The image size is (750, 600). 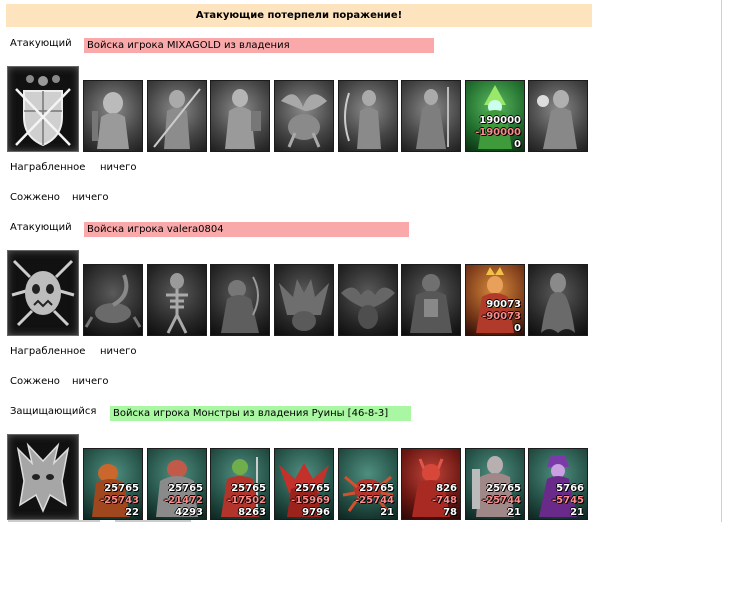 I want to click on golem-unit-icon: 25765 -21472 4293, so click(x=177, y=484).